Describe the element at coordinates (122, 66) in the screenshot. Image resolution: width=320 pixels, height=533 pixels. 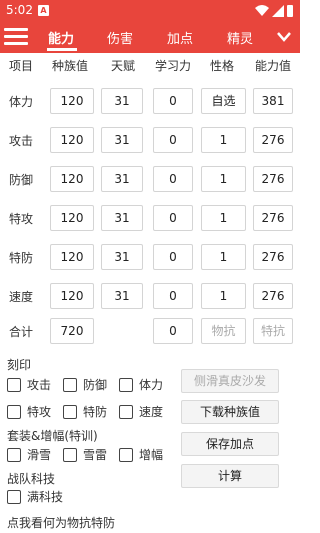
I see `header-talent: 天赋` at that location.